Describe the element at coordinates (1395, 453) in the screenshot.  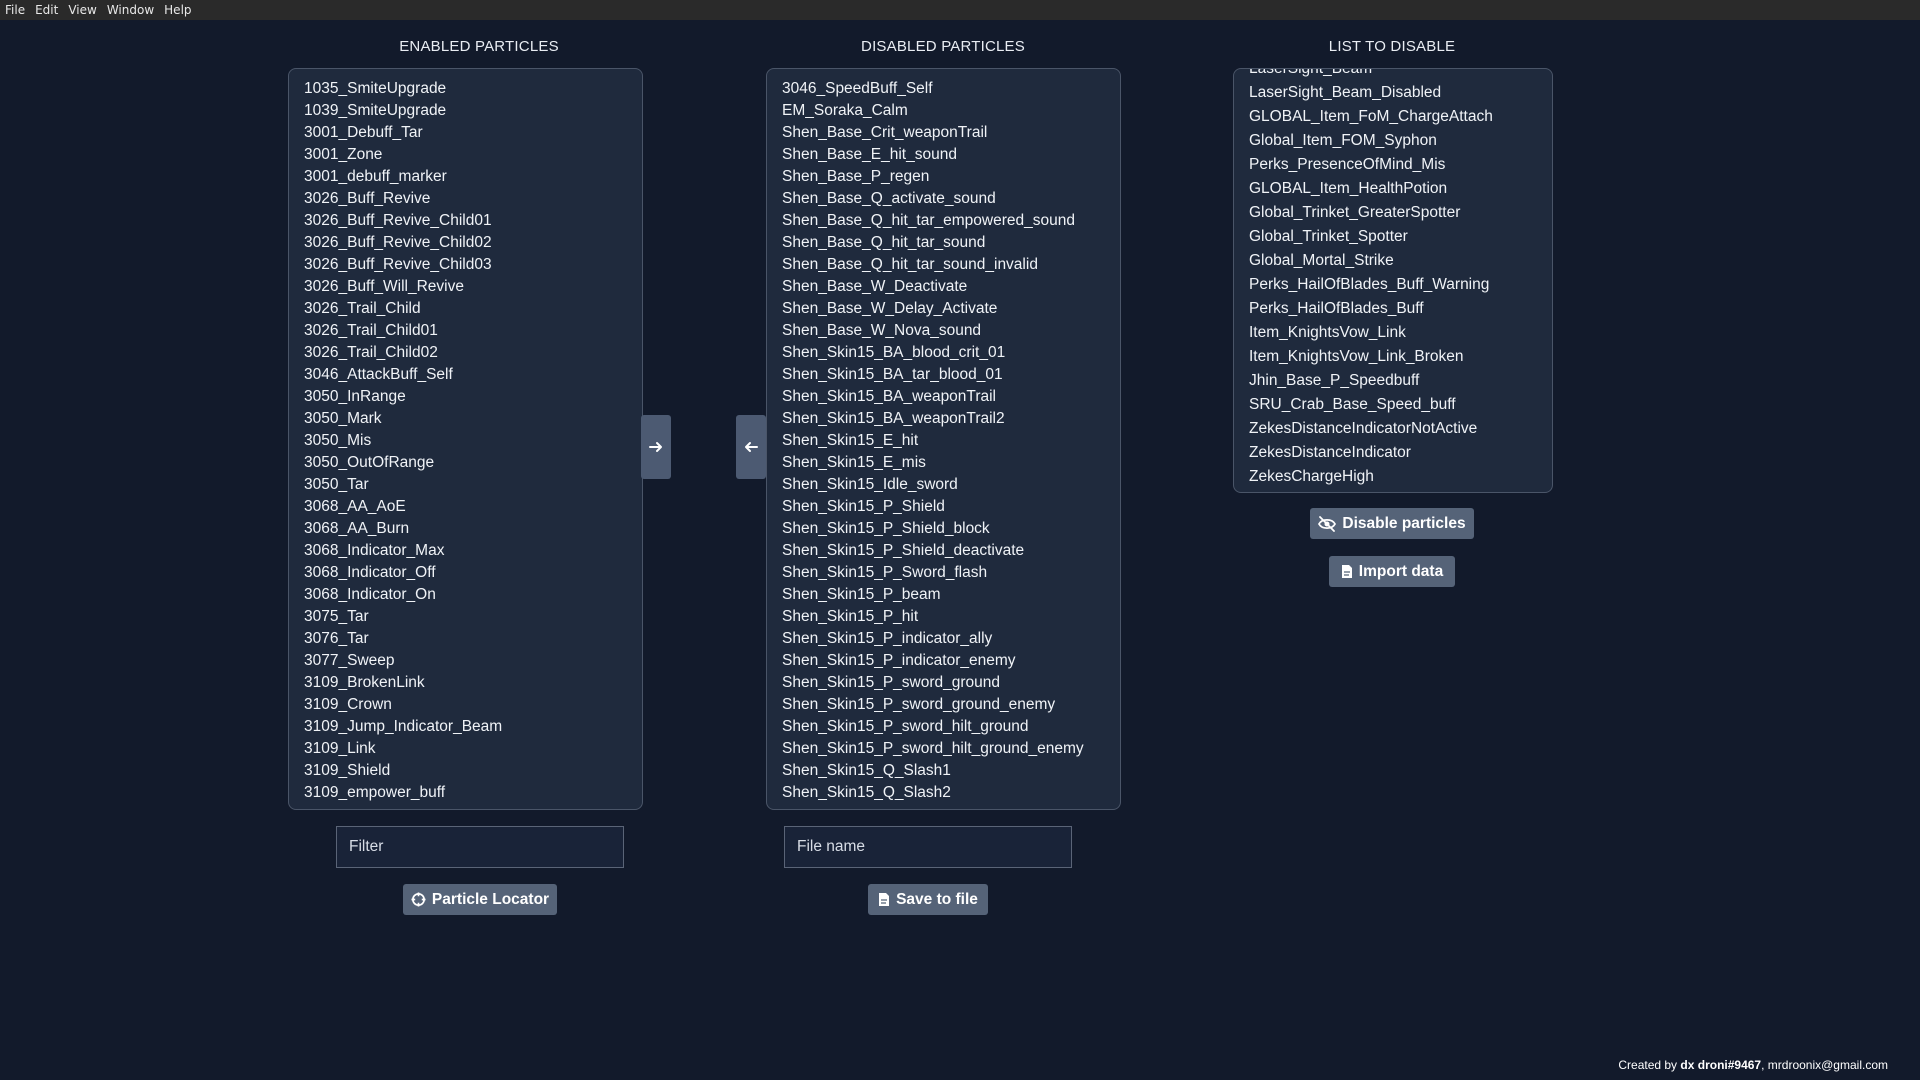
I see `list-item: ZekesDistanceIndicator` at that location.